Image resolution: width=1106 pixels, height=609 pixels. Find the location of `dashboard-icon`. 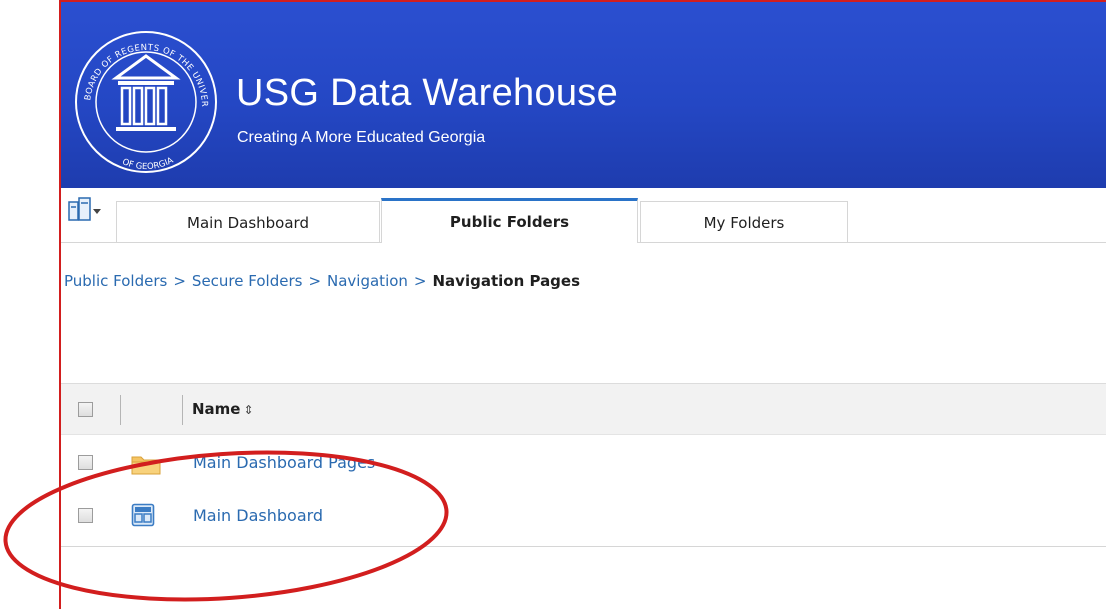

dashboard-icon is located at coordinates (143, 515).